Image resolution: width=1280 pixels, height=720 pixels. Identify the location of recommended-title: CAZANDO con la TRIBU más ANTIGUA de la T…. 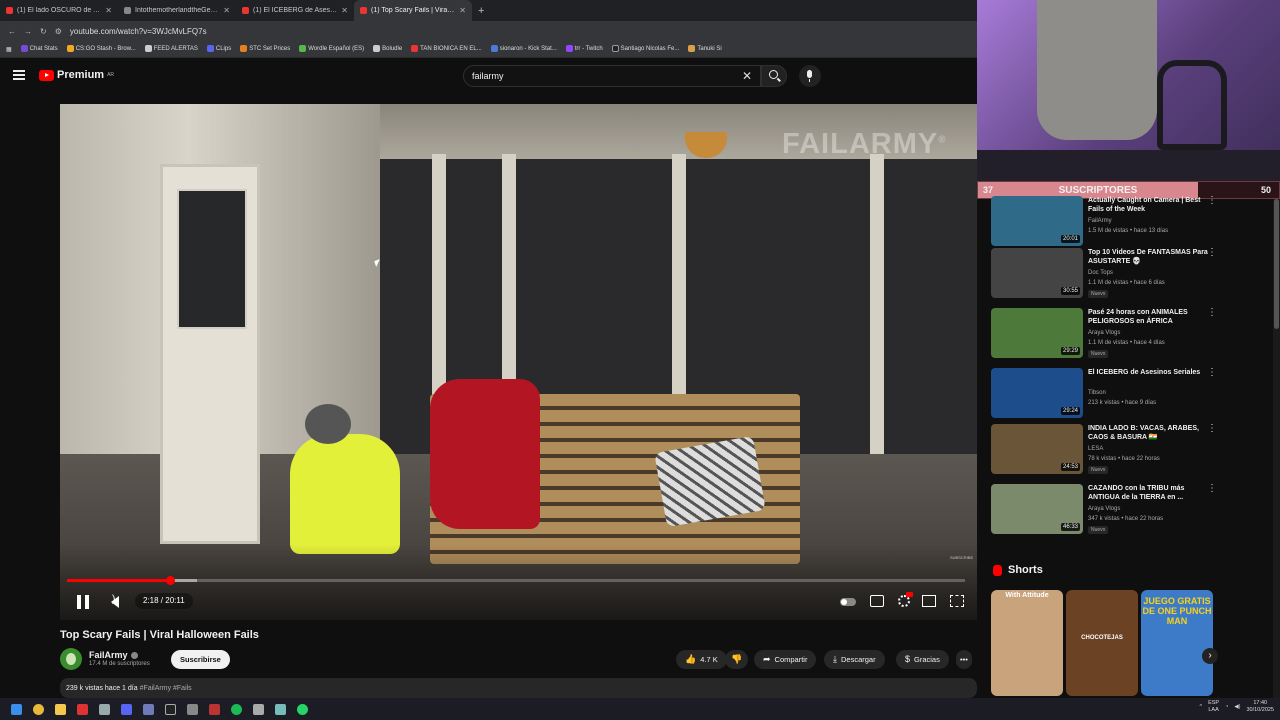
(1148, 493).